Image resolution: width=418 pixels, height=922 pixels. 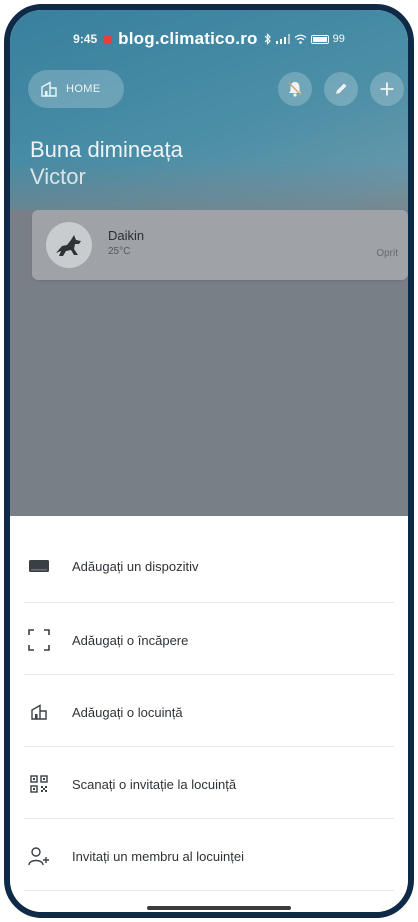 I want to click on edit-button, so click(x=341, y=89).